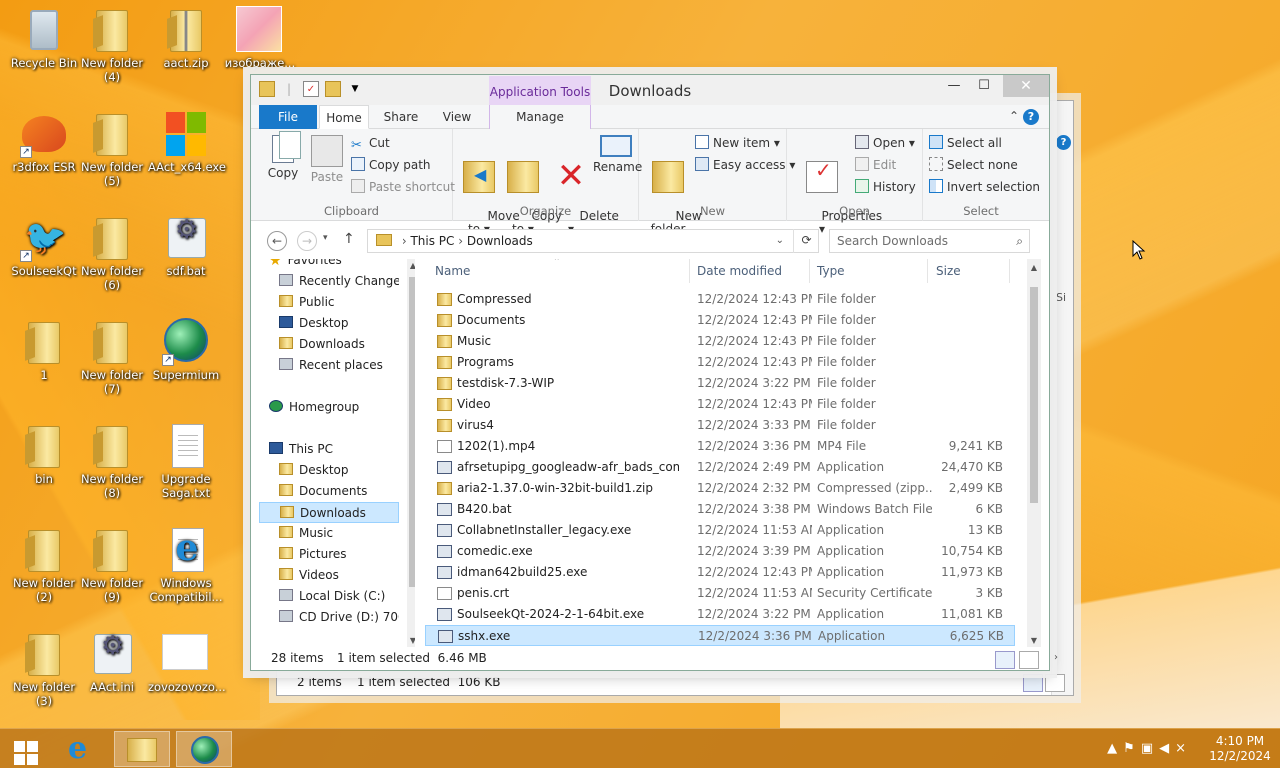 The image size is (1280, 768). What do you see at coordinates (780, 241) in the screenshot?
I see `address-dropdown-icon: ⌄` at bounding box center [780, 241].